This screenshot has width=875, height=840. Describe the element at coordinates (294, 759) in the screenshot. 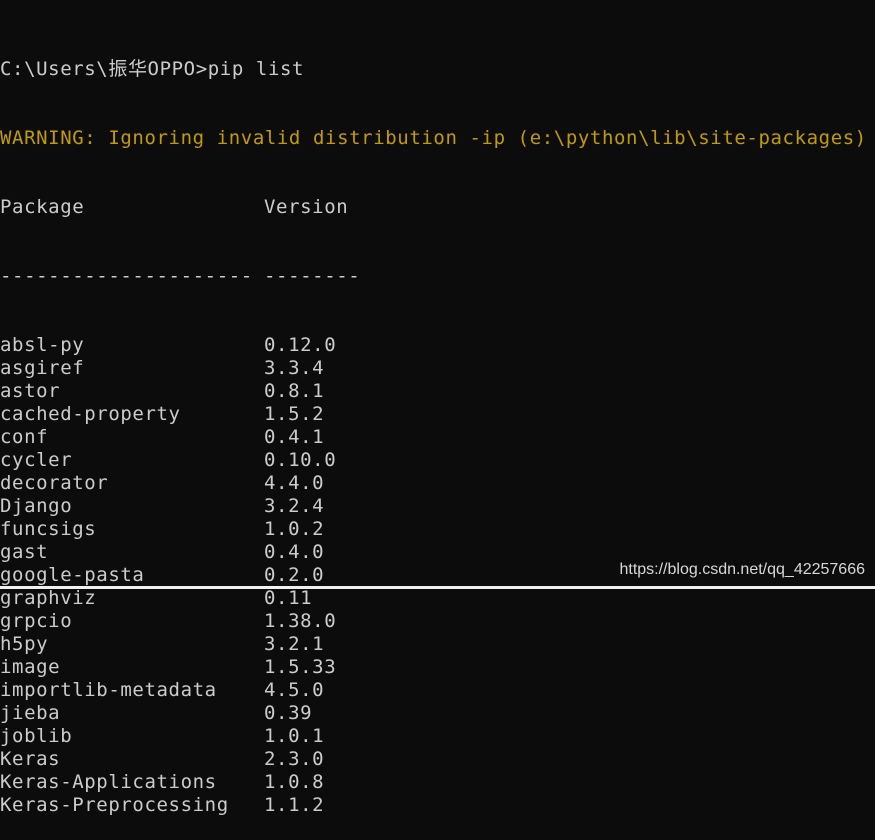

I see `package-version: 2.3.0` at that location.